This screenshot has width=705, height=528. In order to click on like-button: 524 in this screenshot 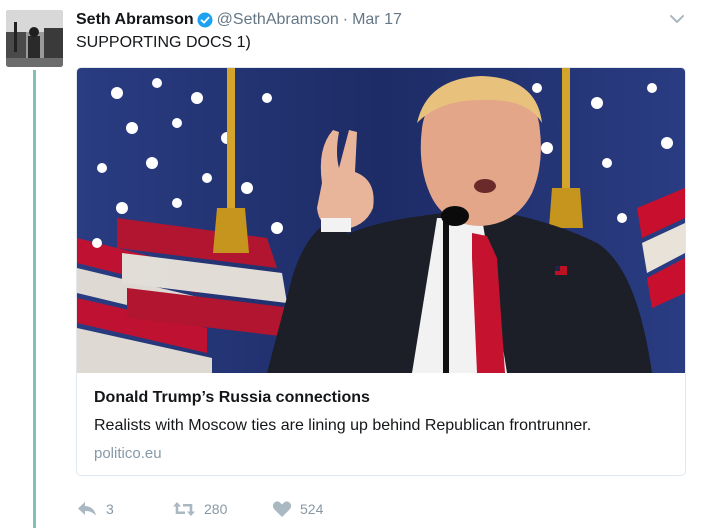, I will do `click(312, 509)`.